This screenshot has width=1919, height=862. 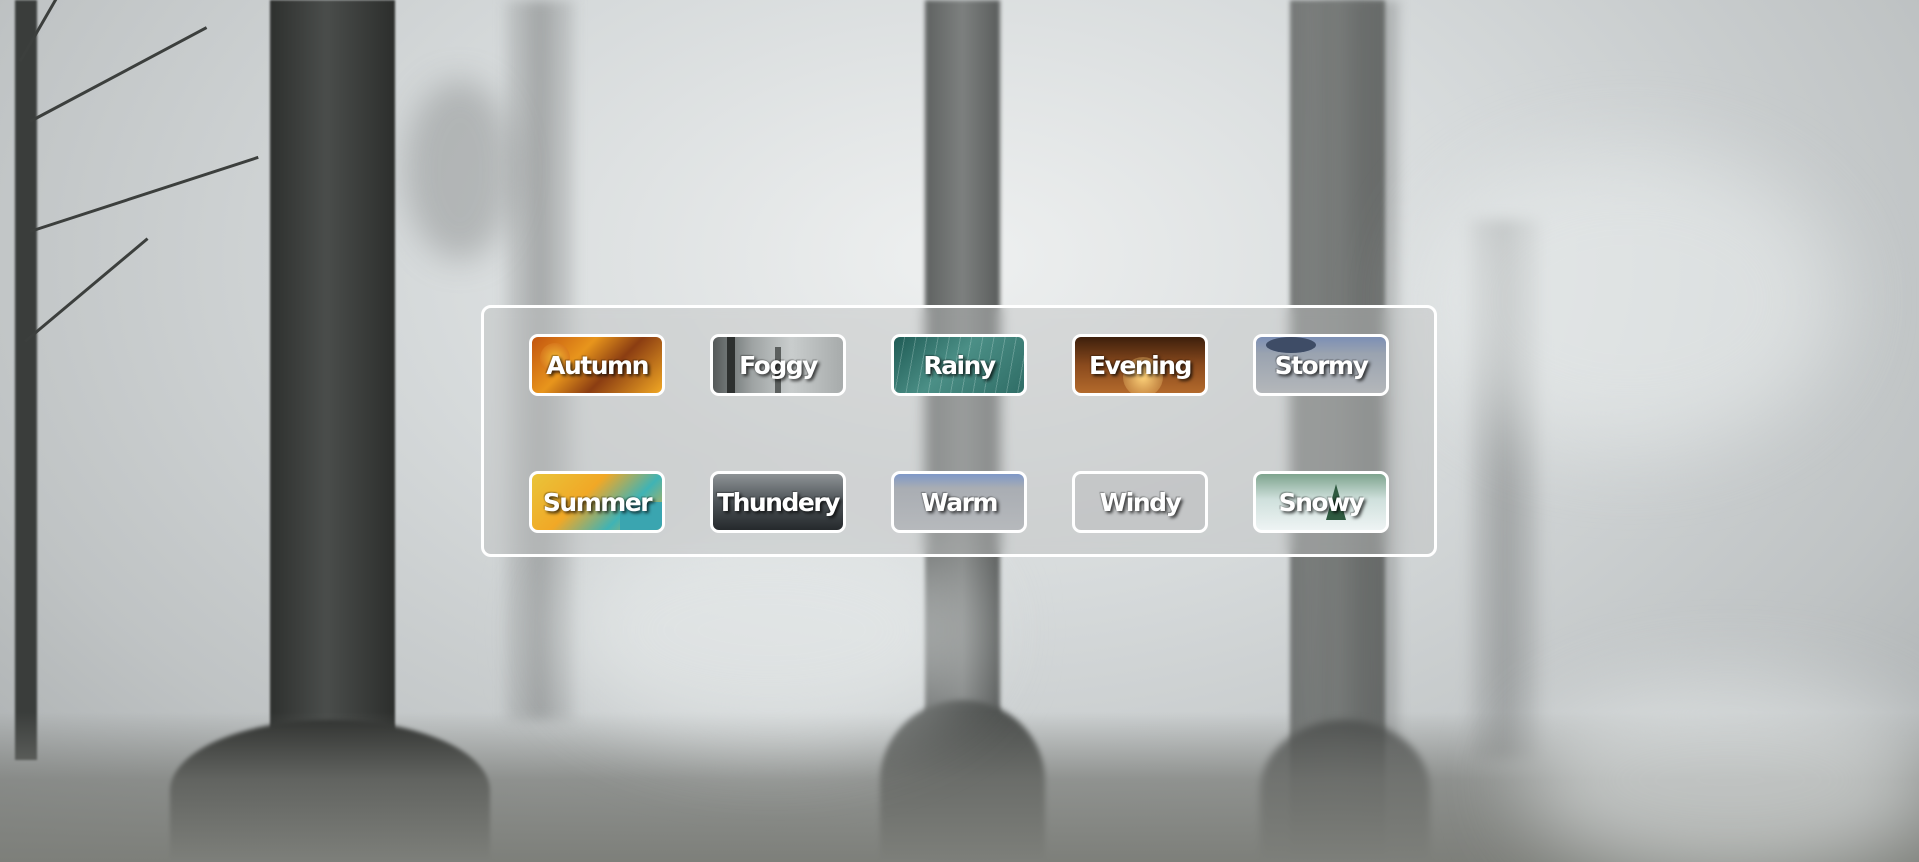 I want to click on autumn-label: Autumn, so click(x=597, y=365).